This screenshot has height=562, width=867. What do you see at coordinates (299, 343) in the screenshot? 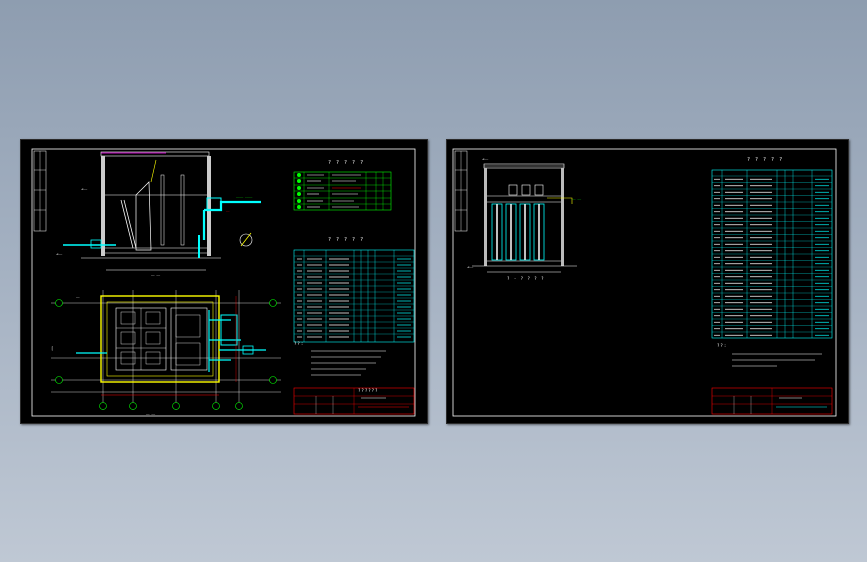
I see `notes-label-1: ??:` at bounding box center [299, 343].